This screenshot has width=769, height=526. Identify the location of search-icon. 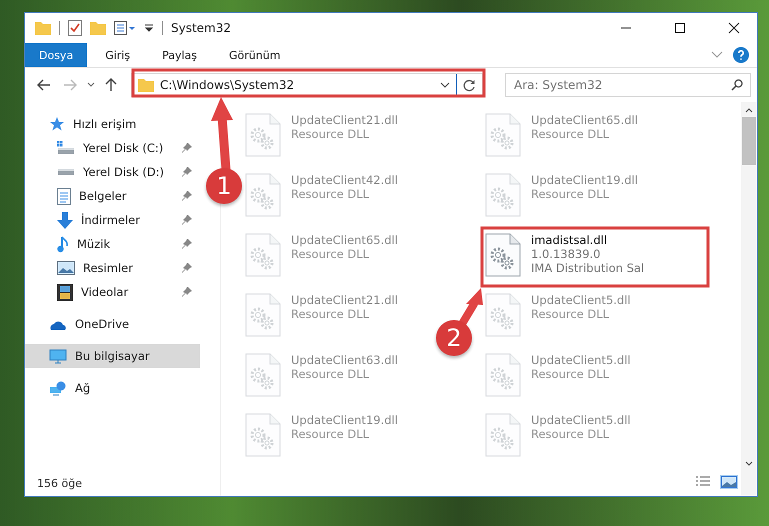
(737, 85).